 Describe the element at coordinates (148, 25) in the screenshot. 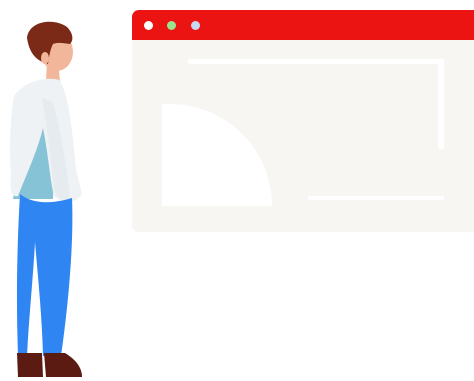

I see `window-close-dot` at that location.